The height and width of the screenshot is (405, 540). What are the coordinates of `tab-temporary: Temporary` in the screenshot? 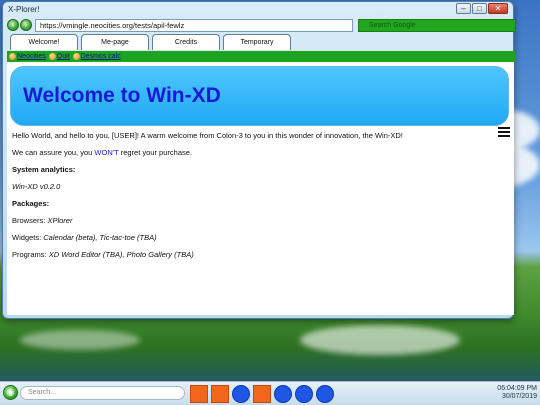 It's located at (257, 42).